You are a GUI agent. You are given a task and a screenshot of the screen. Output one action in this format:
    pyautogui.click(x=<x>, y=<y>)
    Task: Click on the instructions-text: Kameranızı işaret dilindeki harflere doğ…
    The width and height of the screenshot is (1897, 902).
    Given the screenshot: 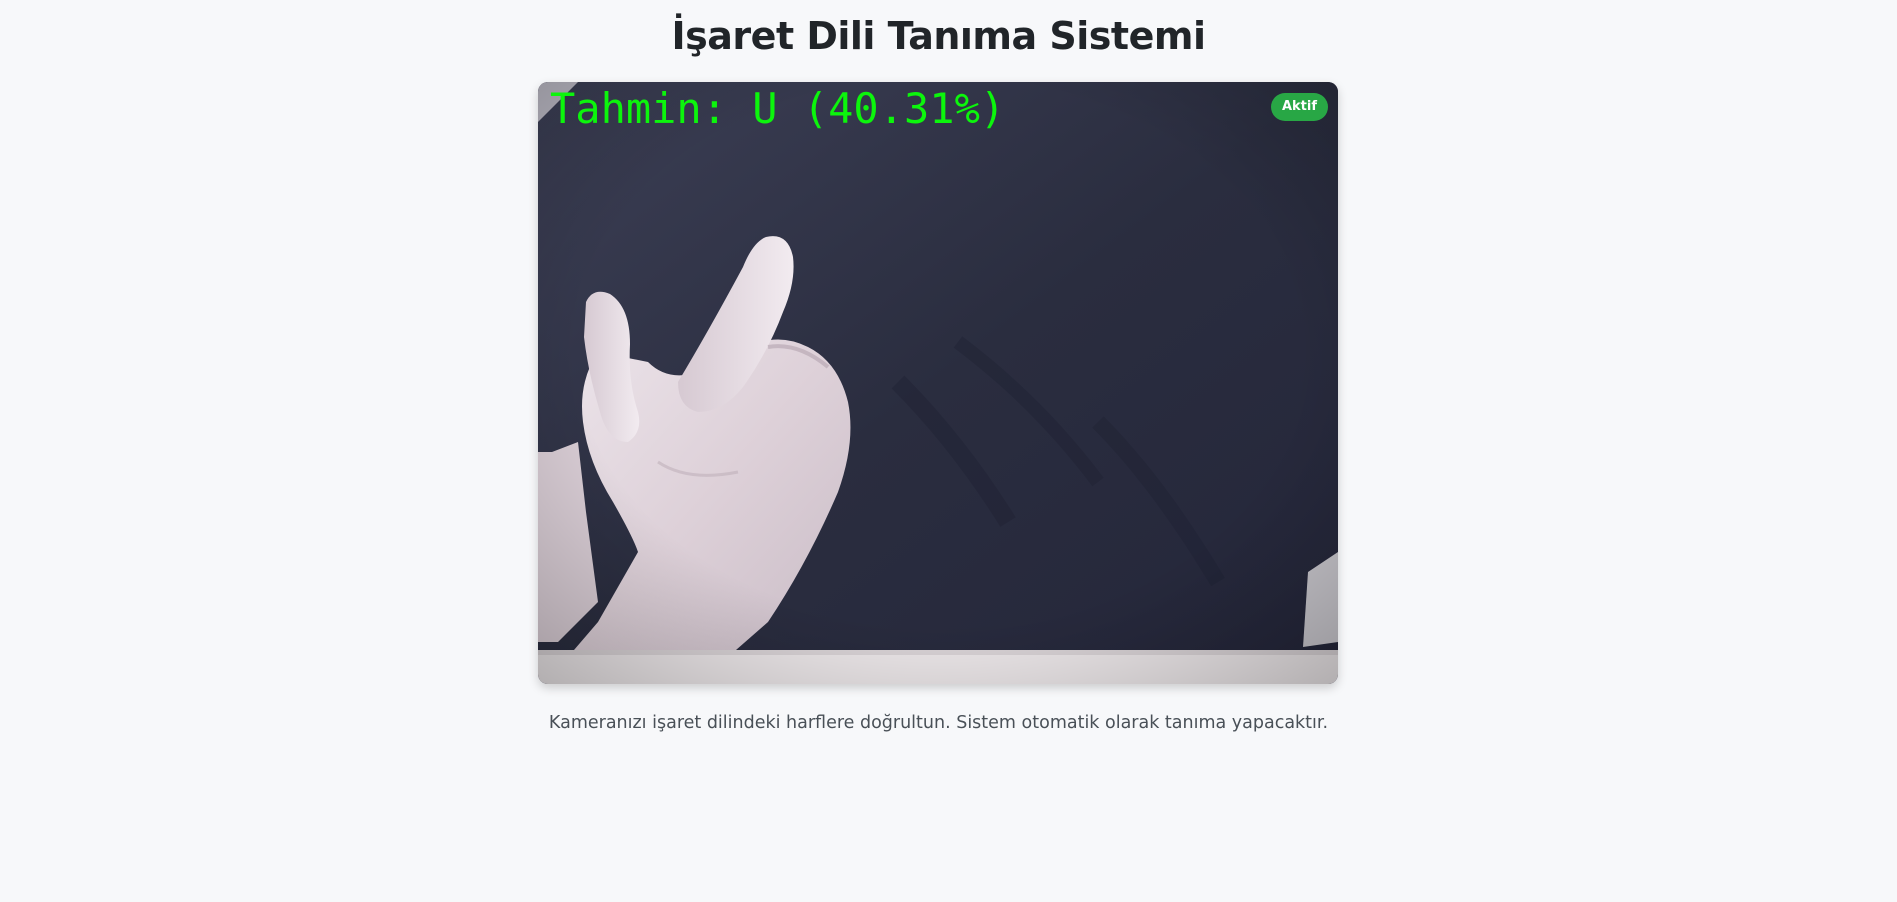 What is the action you would take?
    pyautogui.click(x=938, y=723)
    